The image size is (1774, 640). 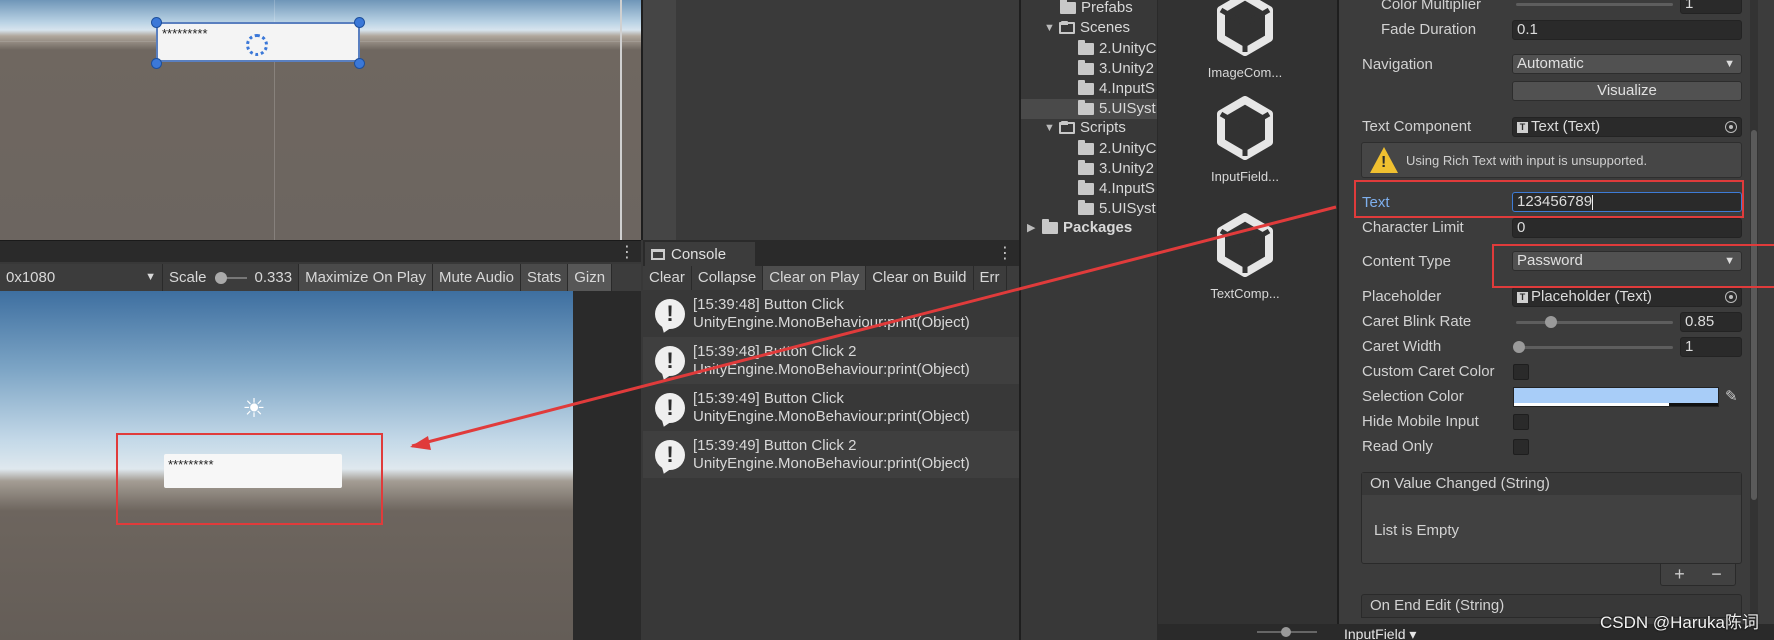 What do you see at coordinates (420, 443) in the screenshot?
I see `annotation-arrow-head` at bounding box center [420, 443].